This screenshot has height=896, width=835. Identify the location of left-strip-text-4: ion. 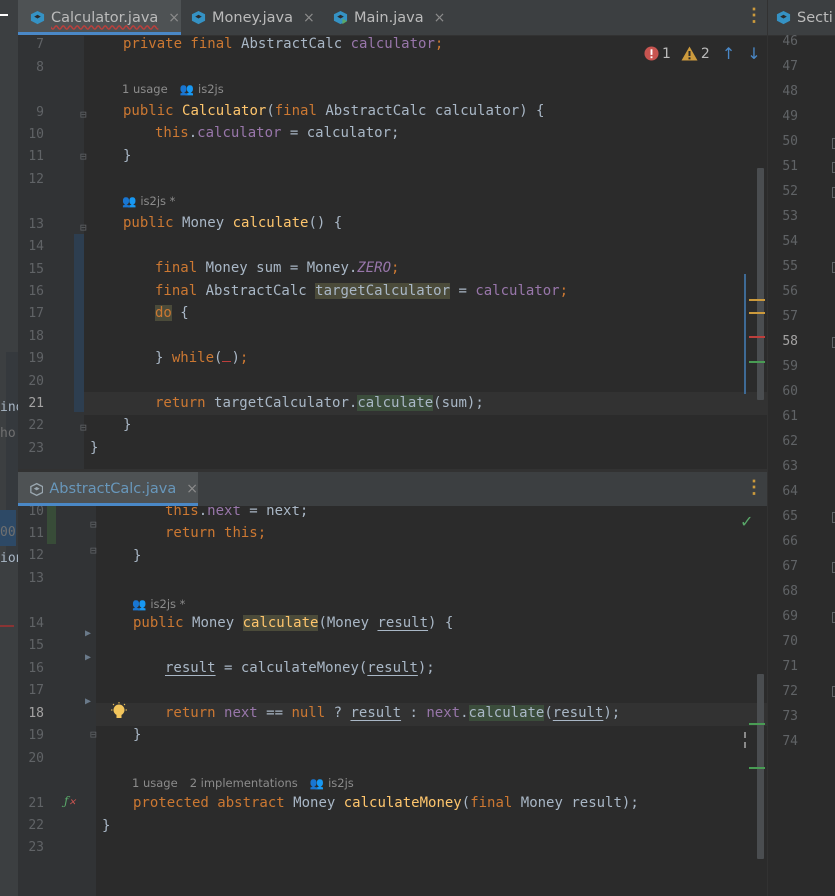
(9, 558).